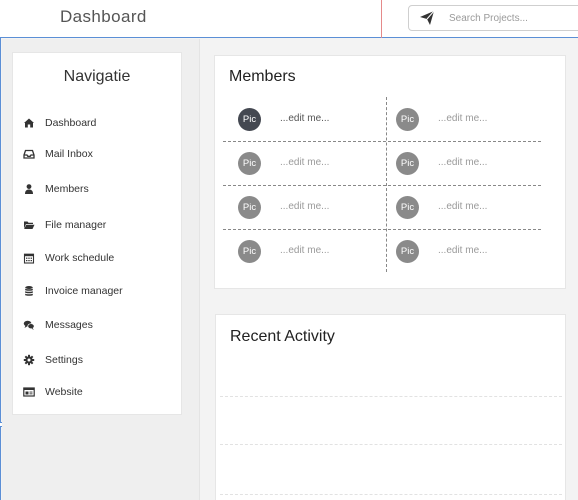 The image size is (578, 500). Describe the element at coordinates (29, 258) in the screenshot. I see `calendar-icon` at that location.